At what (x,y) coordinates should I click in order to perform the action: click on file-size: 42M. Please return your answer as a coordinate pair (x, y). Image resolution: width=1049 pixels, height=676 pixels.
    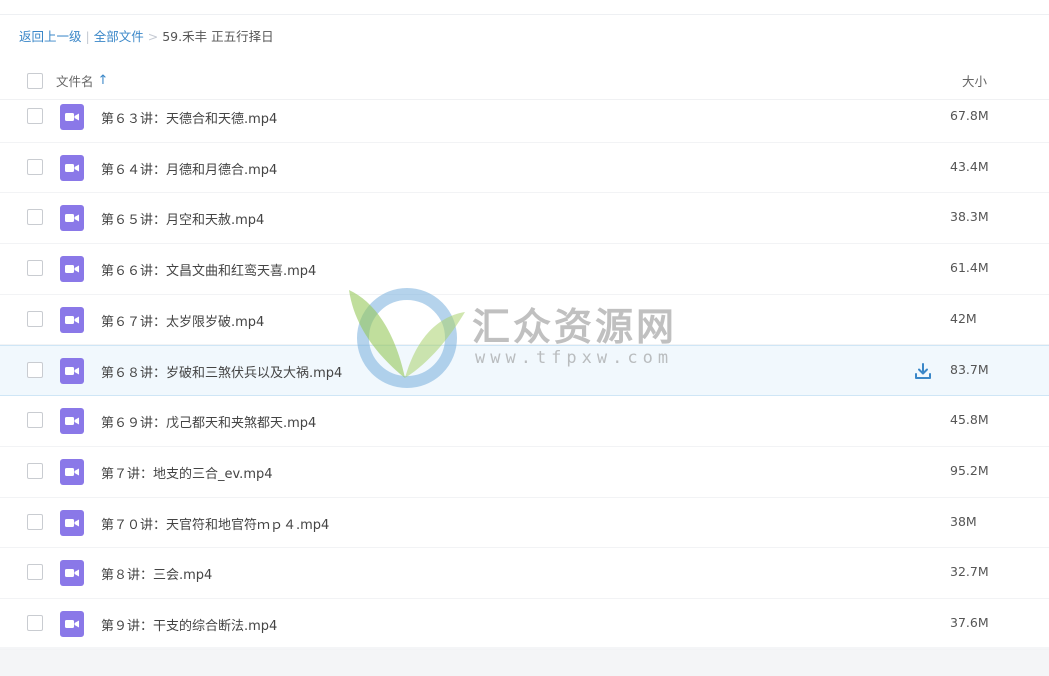
    Looking at the image, I should click on (963, 318).